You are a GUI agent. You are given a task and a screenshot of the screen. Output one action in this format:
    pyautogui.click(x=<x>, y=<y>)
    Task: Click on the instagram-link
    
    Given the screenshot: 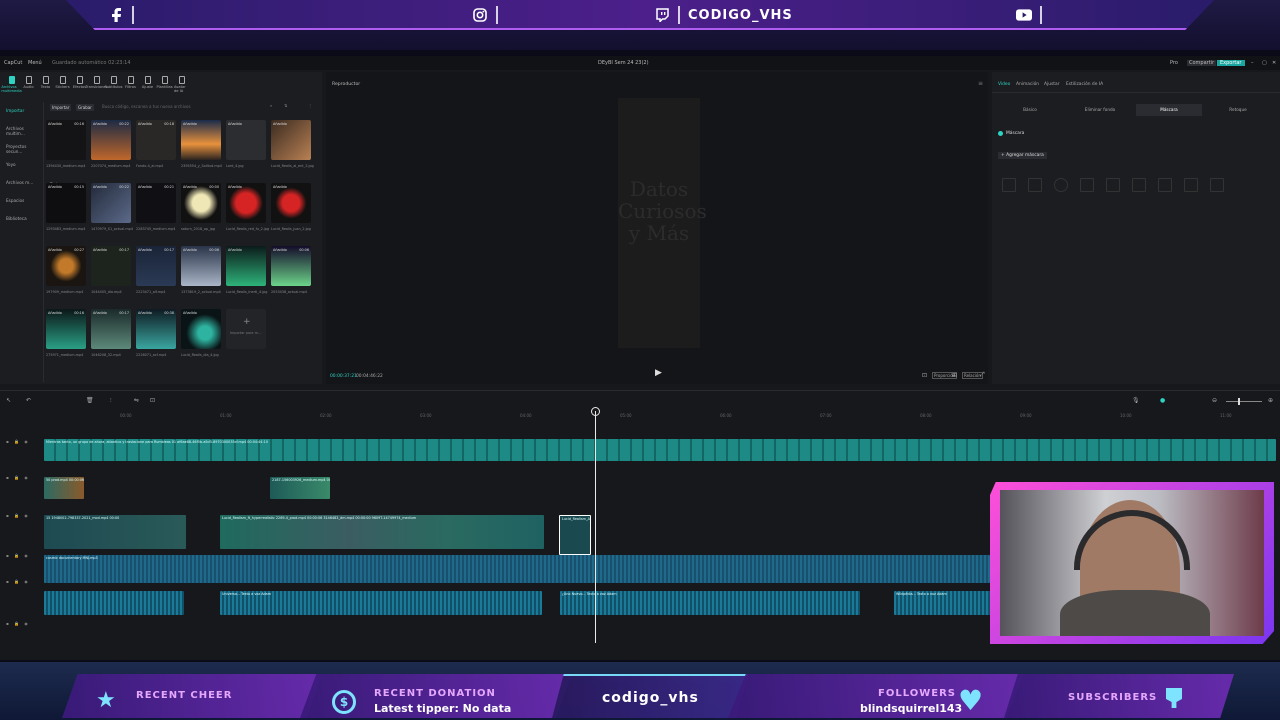 What is the action you would take?
    pyautogui.click(x=485, y=15)
    